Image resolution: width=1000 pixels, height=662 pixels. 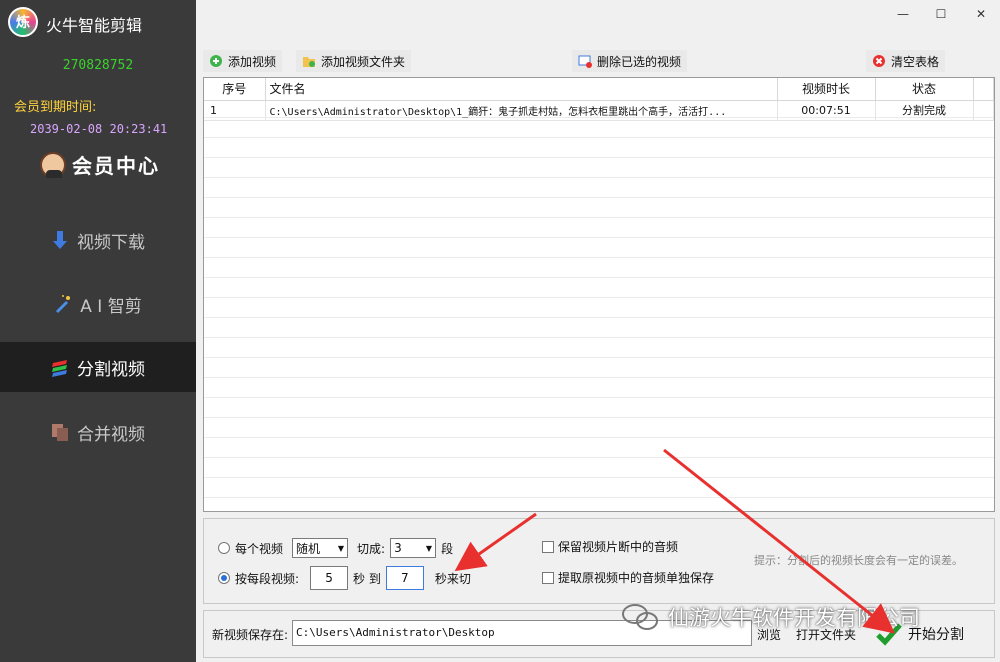 I want to click on mode-select-value: 随机, so click(x=308, y=548).